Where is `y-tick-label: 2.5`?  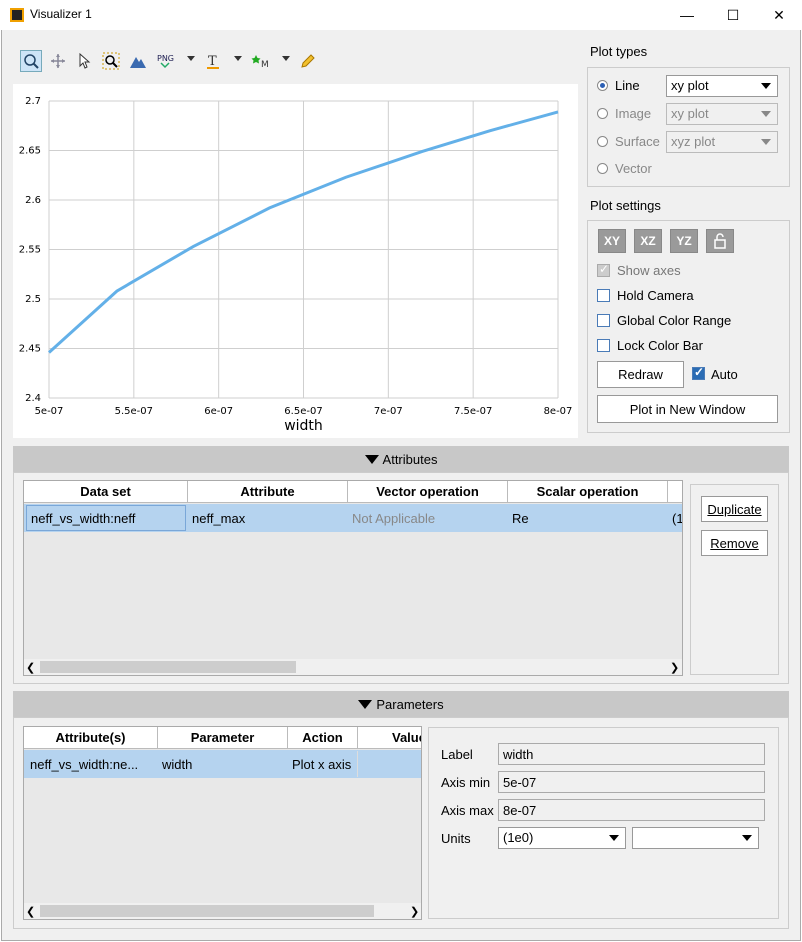
y-tick-label: 2.5 is located at coordinates (33, 299).